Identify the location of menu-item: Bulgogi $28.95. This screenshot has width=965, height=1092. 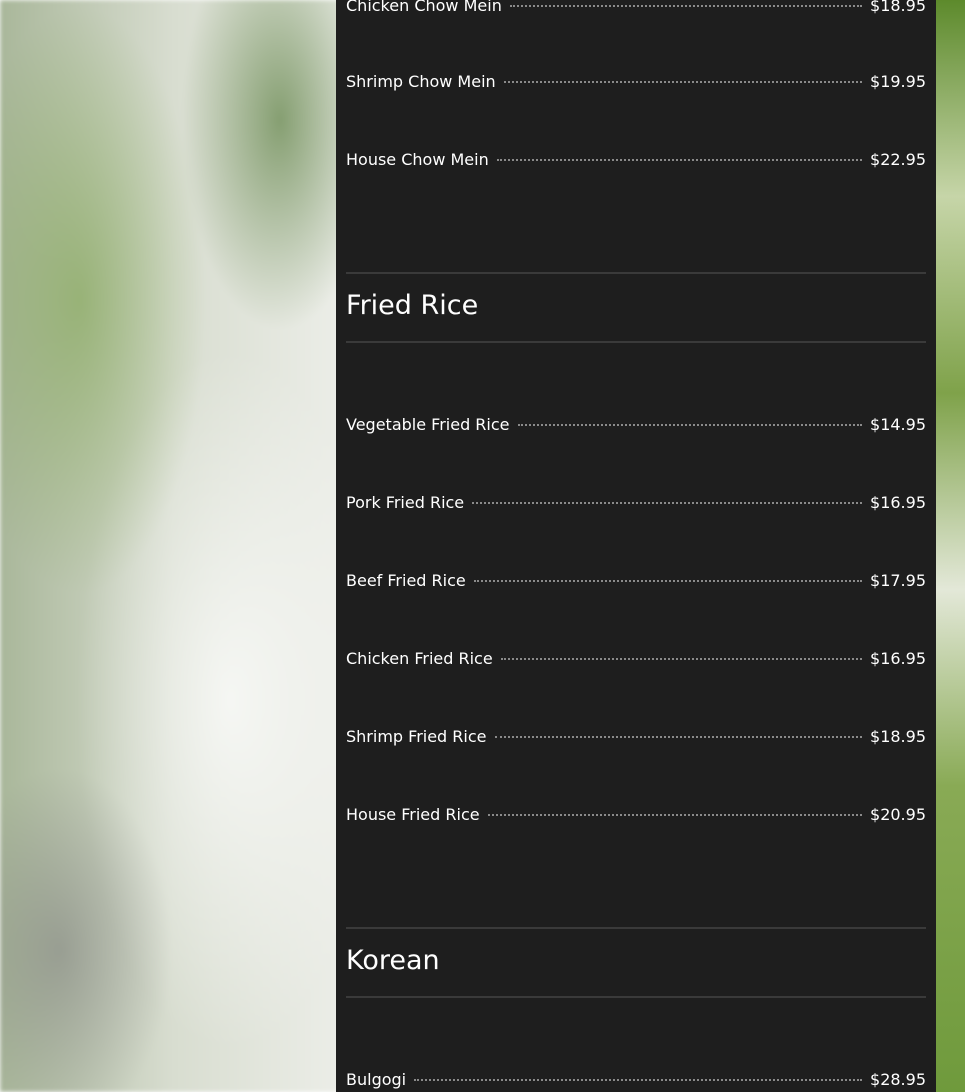
(636, 1080).